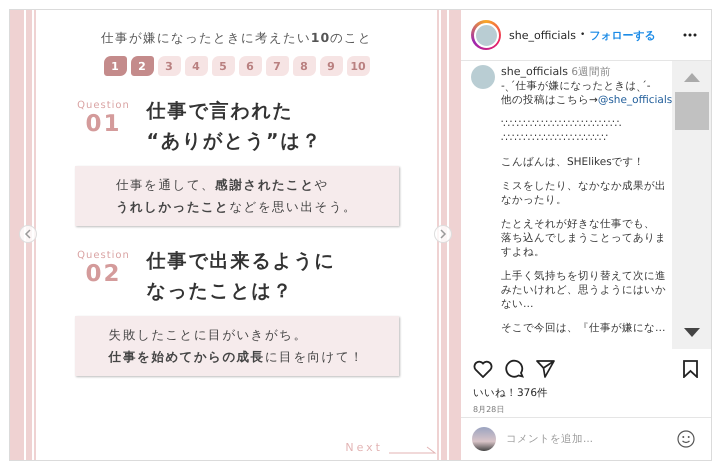 The width and height of the screenshot is (716, 470). What do you see at coordinates (584, 238) in the screenshot?
I see `caption-paragraph: たとえそれが好きな仕事でも、 落ち込んでしまうことってありま すよね。` at bounding box center [584, 238].